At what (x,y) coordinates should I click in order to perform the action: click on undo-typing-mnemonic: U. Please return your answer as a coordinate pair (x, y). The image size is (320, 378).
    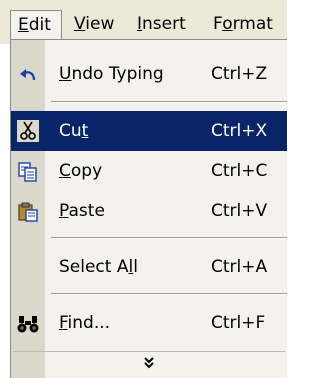
    Looking at the image, I should click on (65, 74).